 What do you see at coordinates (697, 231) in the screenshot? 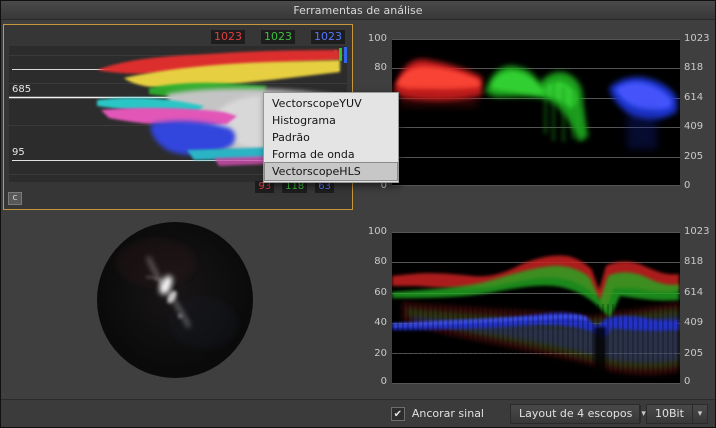
I see `overlay-right-tick: 1023` at bounding box center [697, 231].